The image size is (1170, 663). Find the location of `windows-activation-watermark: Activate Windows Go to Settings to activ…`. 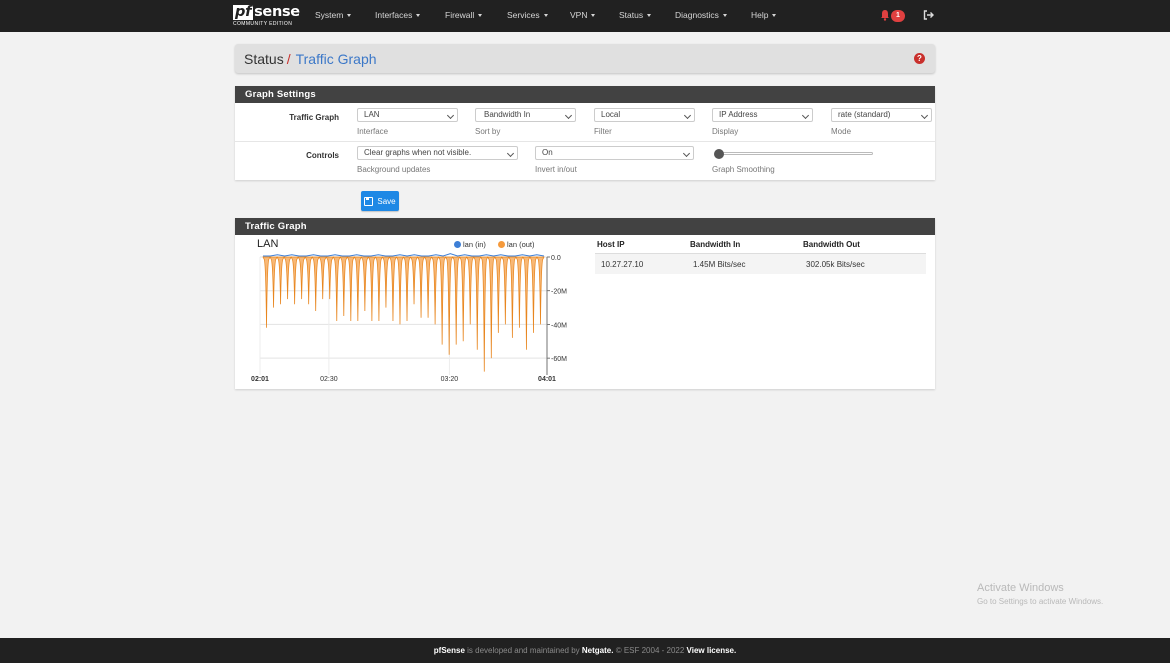

windows-activation-watermark: Activate Windows Go to Settings to activ… is located at coordinates (1040, 594).